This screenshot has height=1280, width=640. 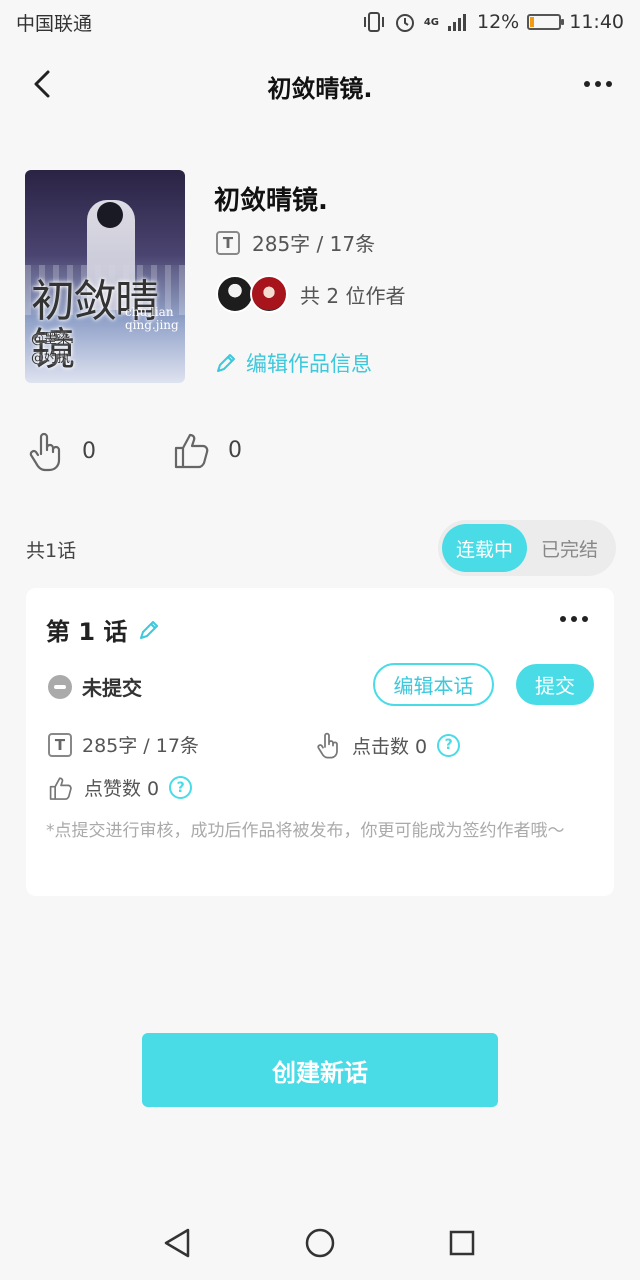 I want to click on clock: 11:40, so click(x=596, y=22).